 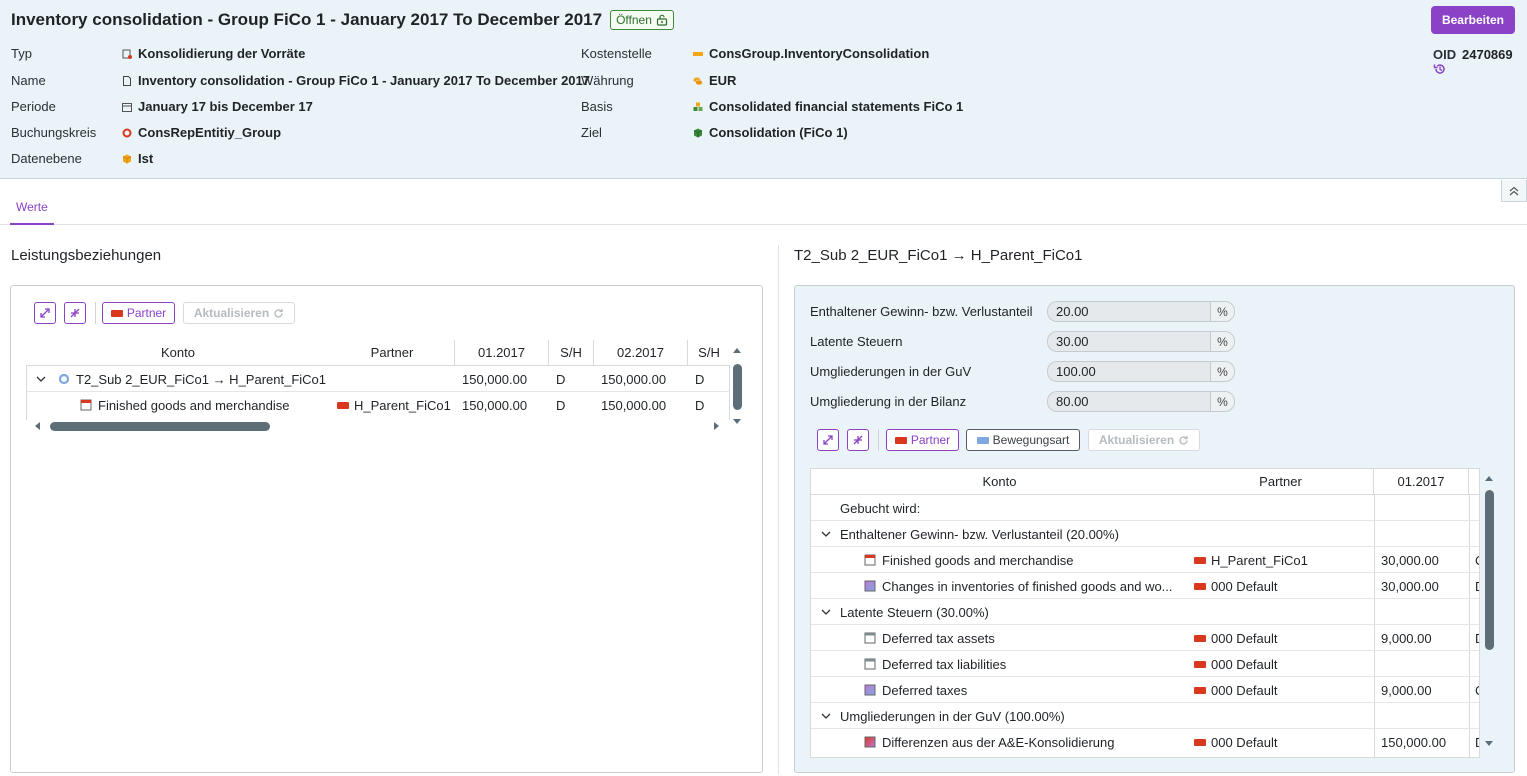 What do you see at coordinates (561, 379) in the screenshot?
I see `row-sh-1: D` at bounding box center [561, 379].